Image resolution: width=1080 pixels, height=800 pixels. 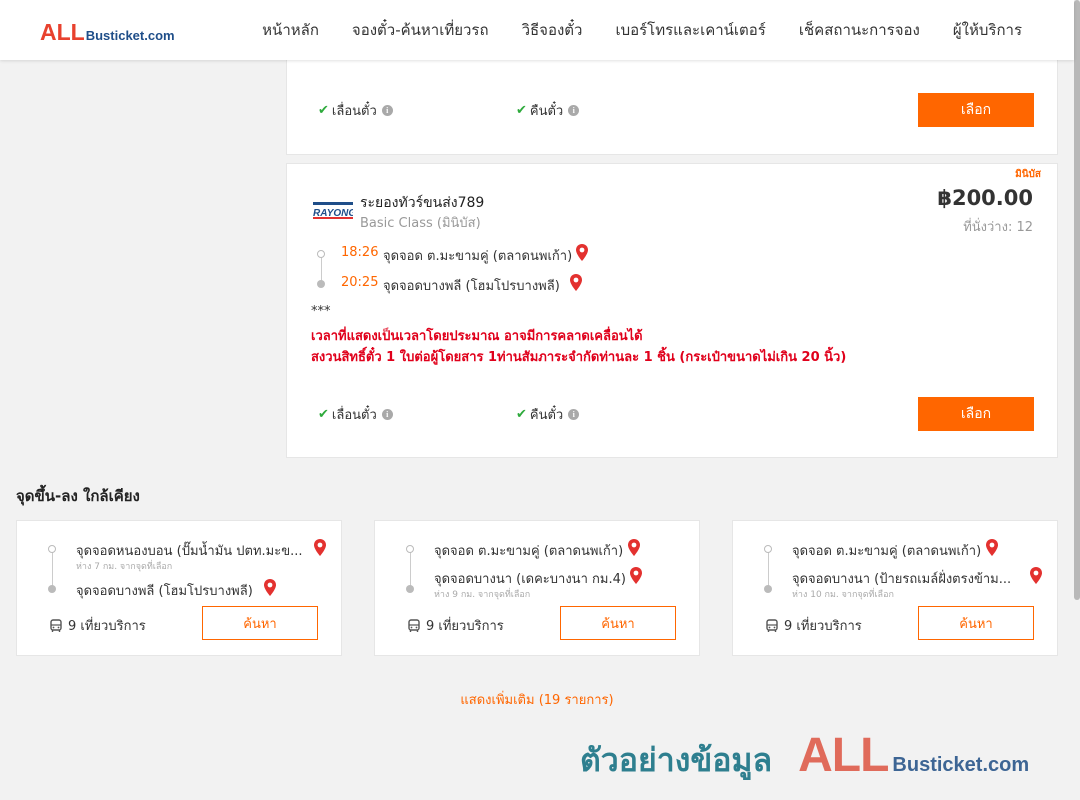 I want to click on operator-name: ระยองทัวร์ขนส่ง789, so click(x=422, y=203).